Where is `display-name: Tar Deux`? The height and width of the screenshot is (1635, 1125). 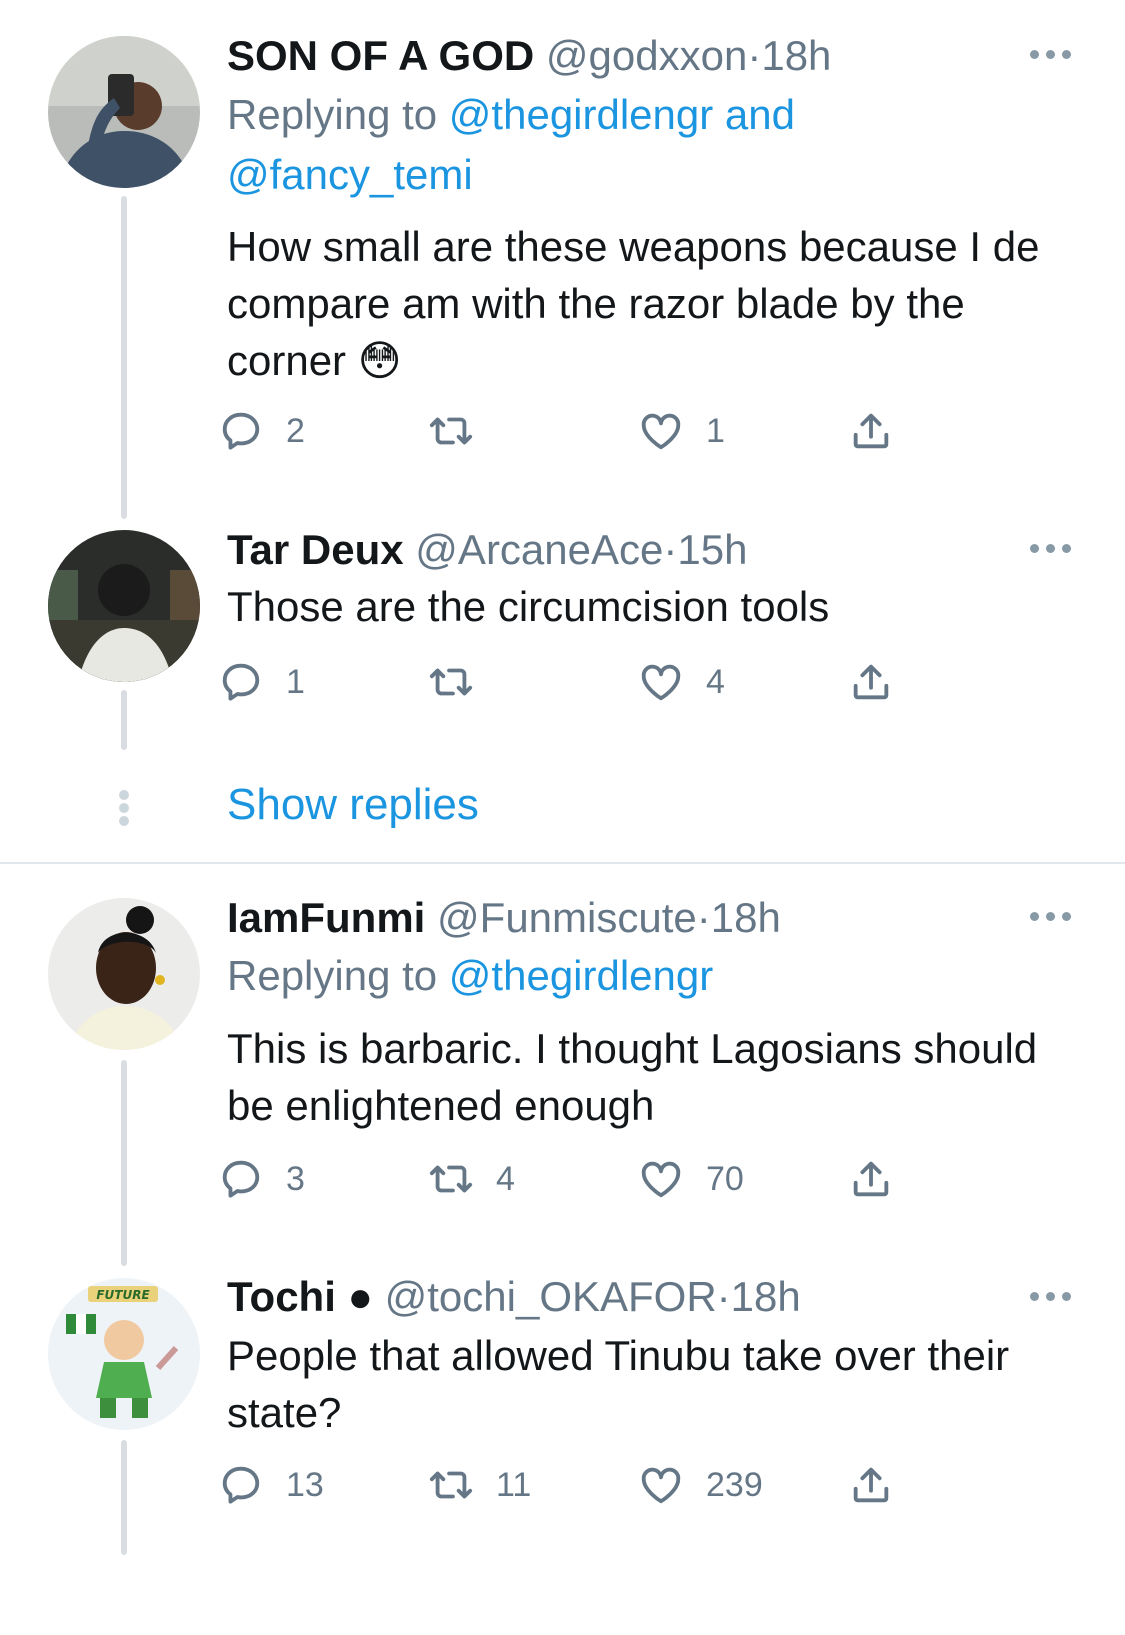
display-name: Tar Deux is located at coordinates (315, 549).